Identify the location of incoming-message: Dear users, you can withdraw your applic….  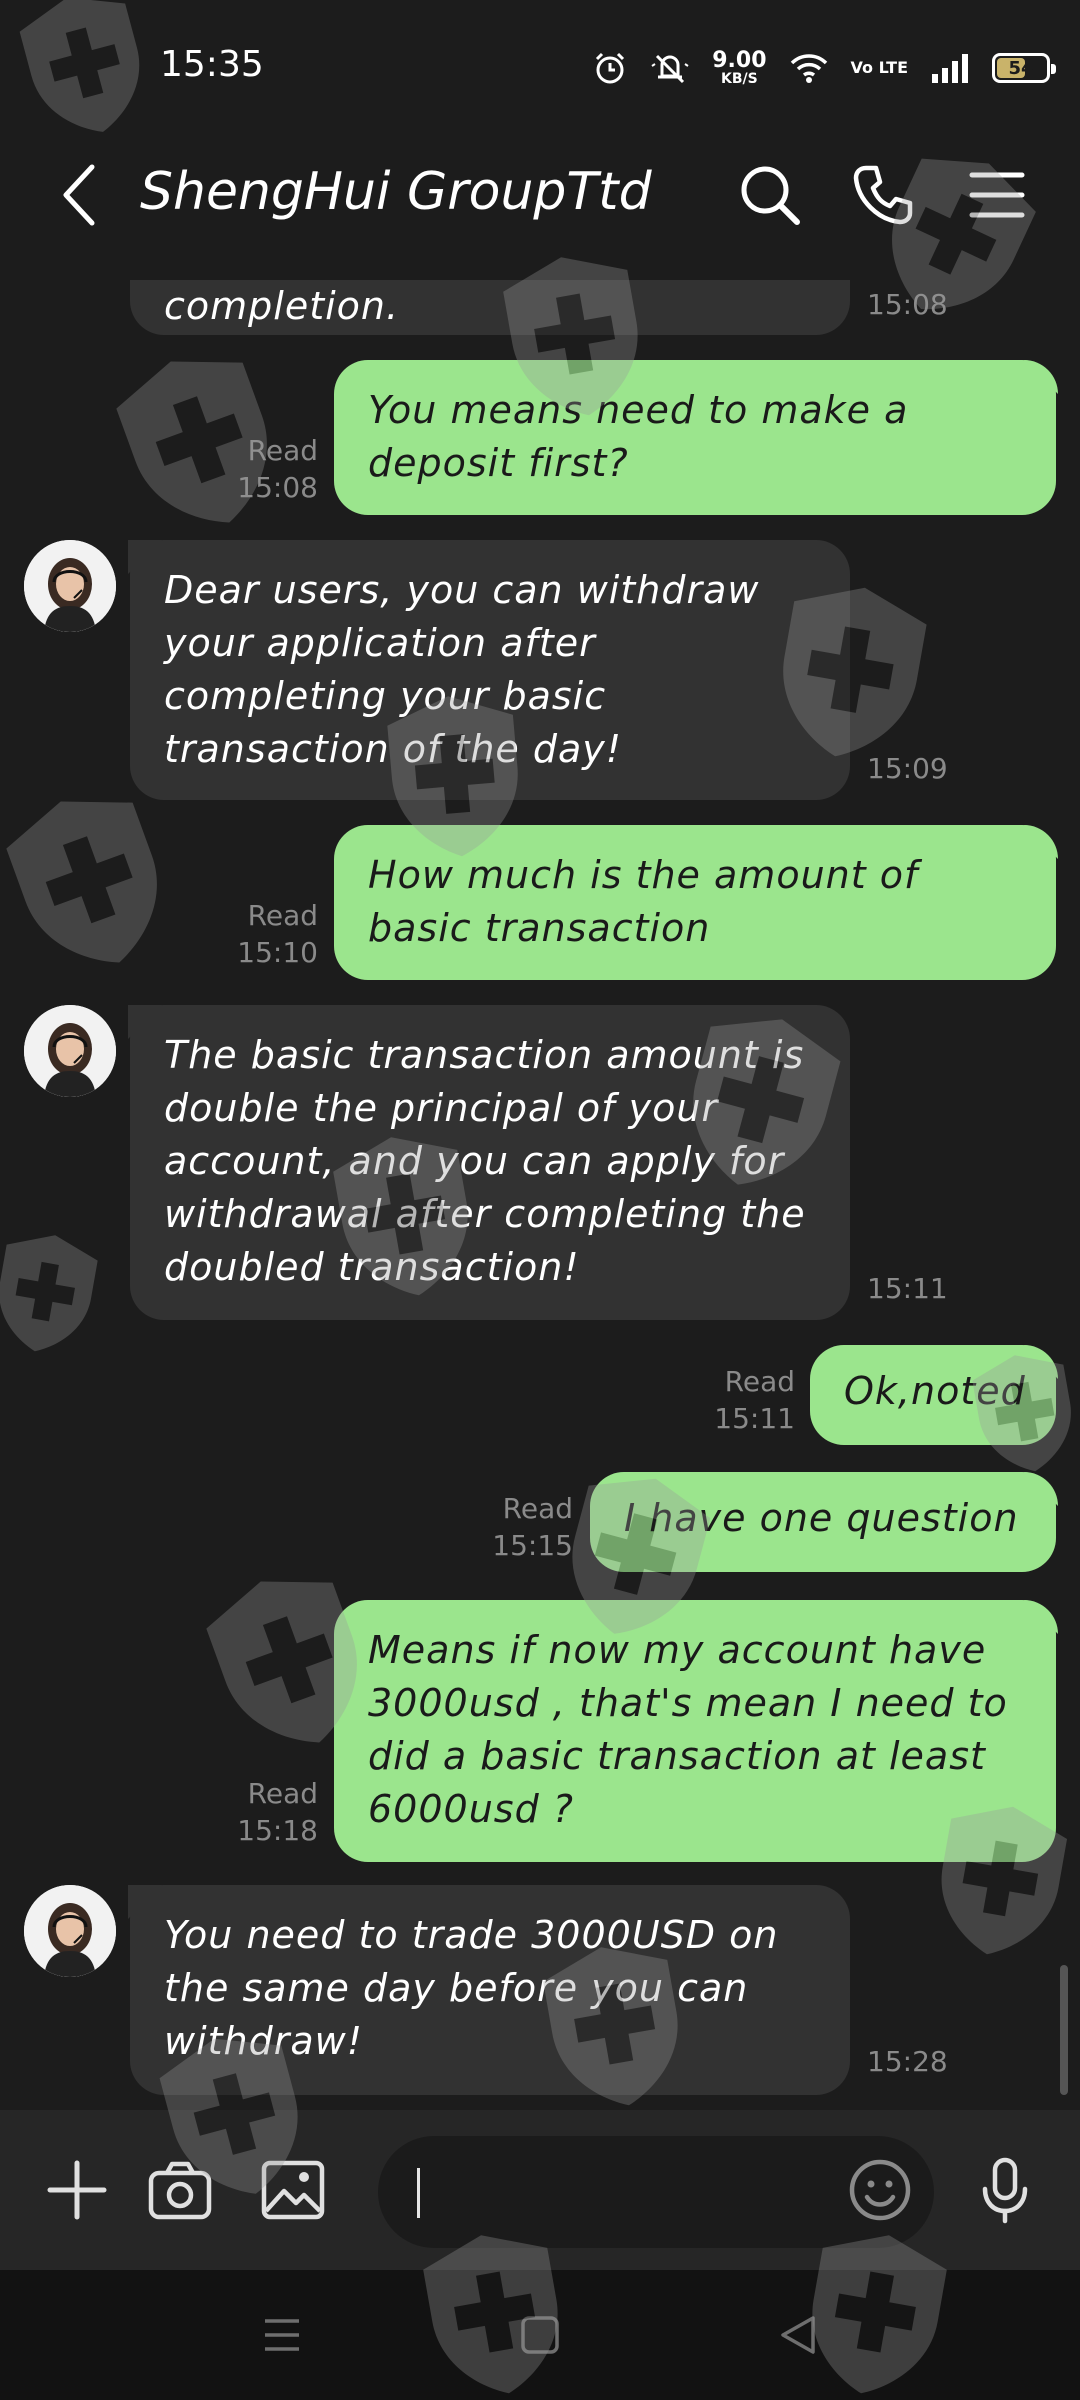
(490, 670).